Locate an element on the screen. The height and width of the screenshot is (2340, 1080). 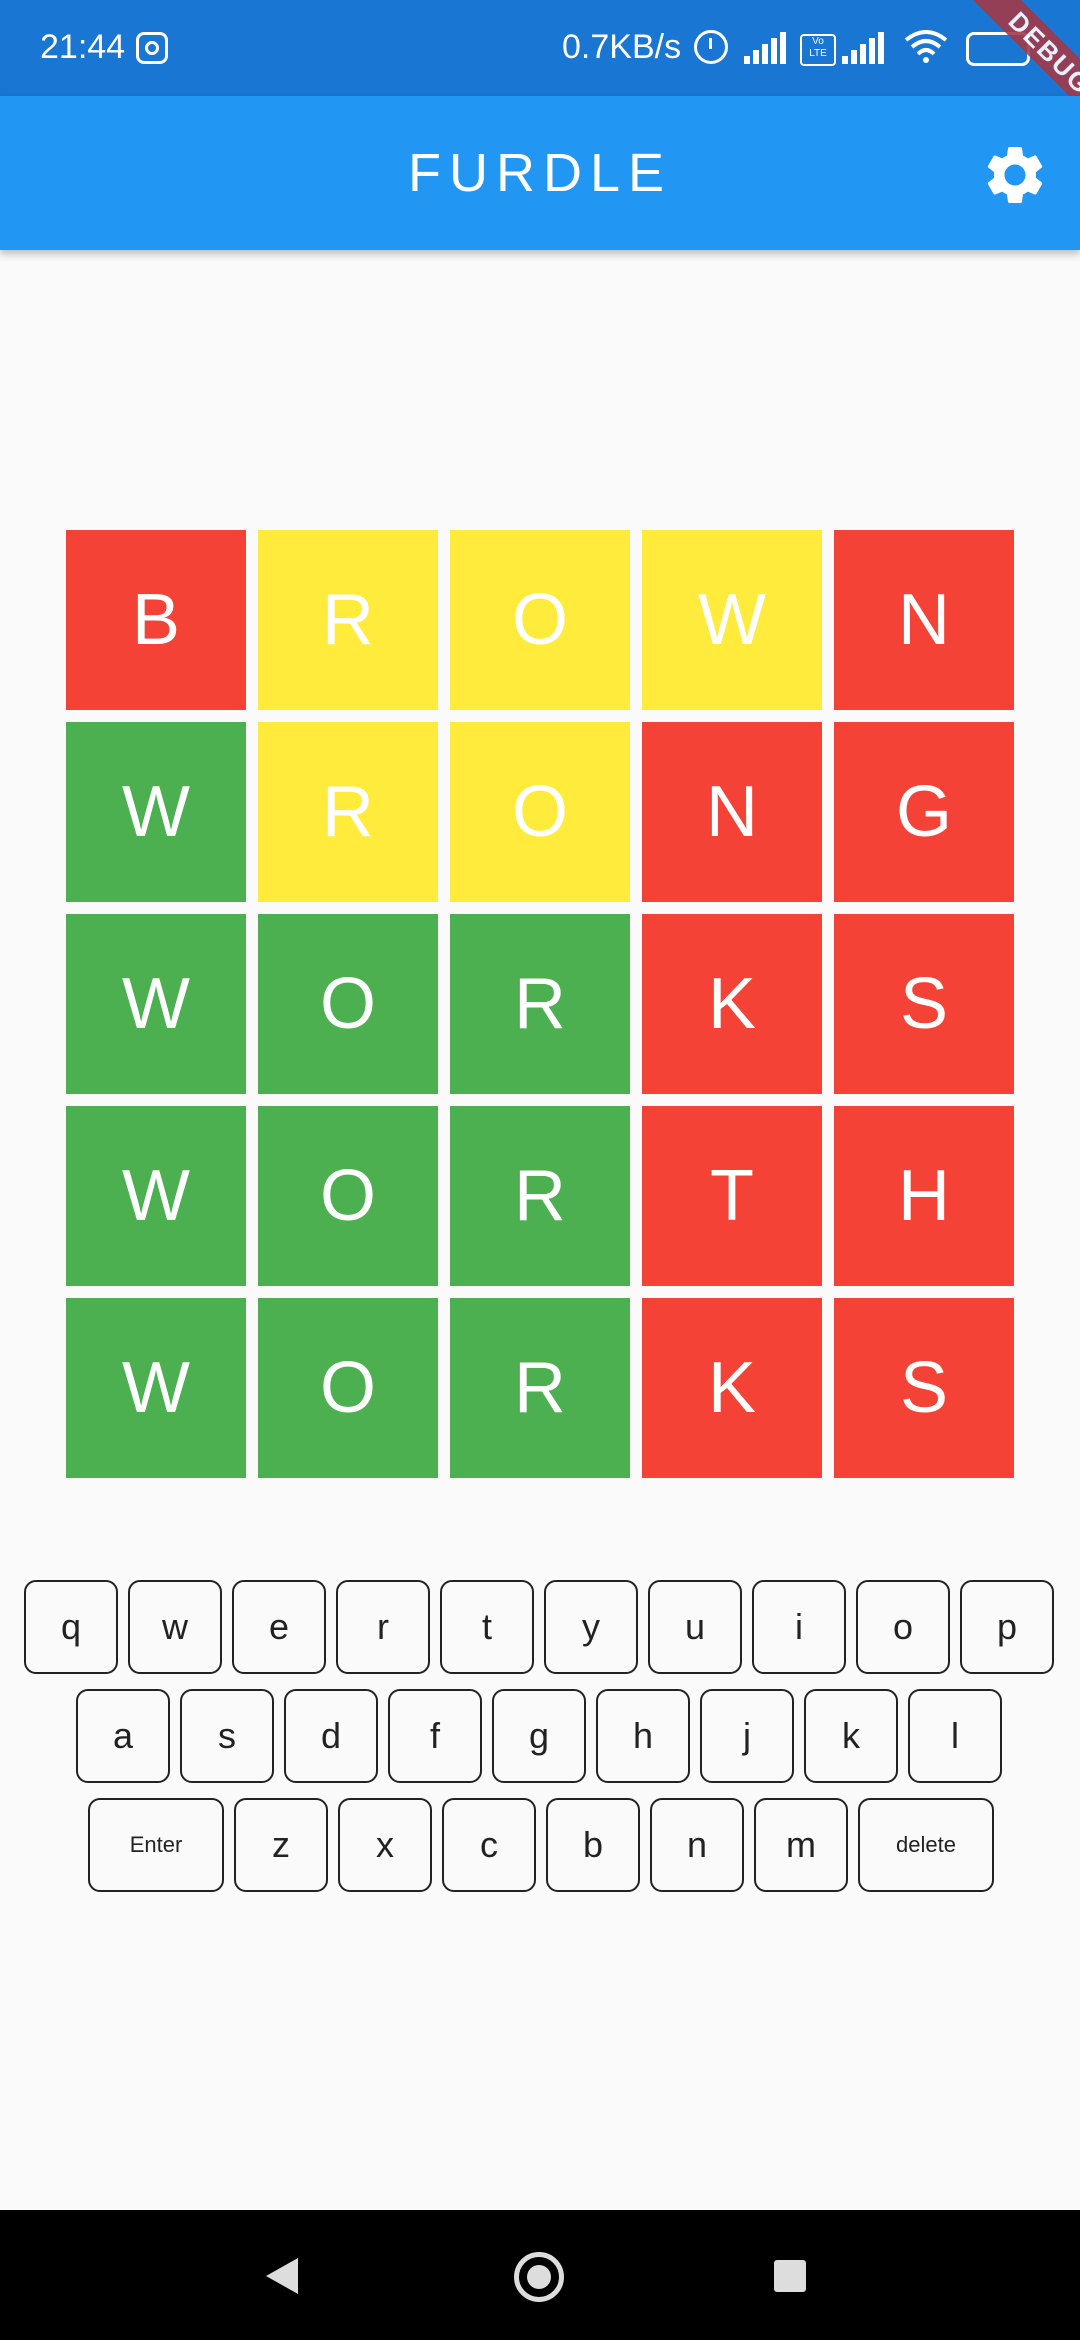
key-j: j is located at coordinates (747, 1736).